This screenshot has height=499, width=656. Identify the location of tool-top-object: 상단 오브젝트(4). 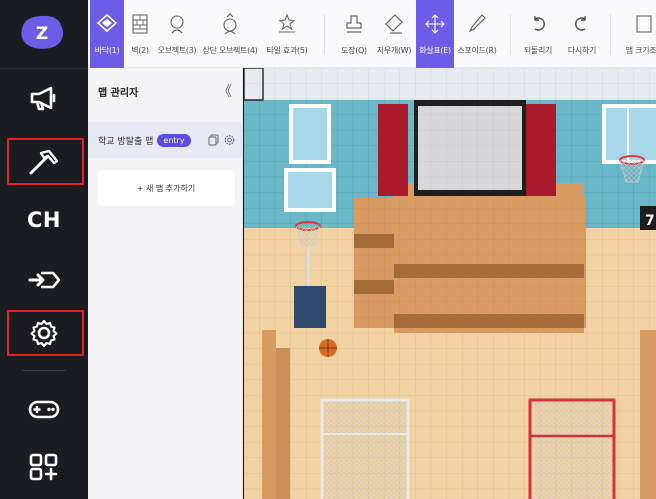
(230, 34).